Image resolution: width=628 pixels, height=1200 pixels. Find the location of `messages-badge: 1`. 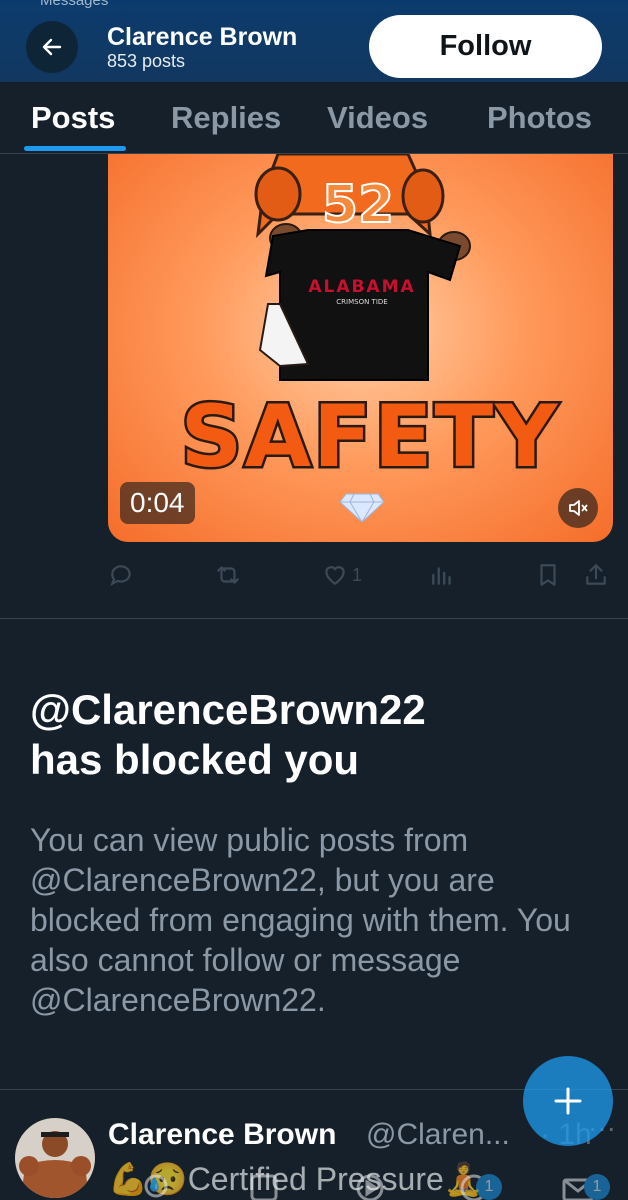

messages-badge: 1 is located at coordinates (597, 1187).